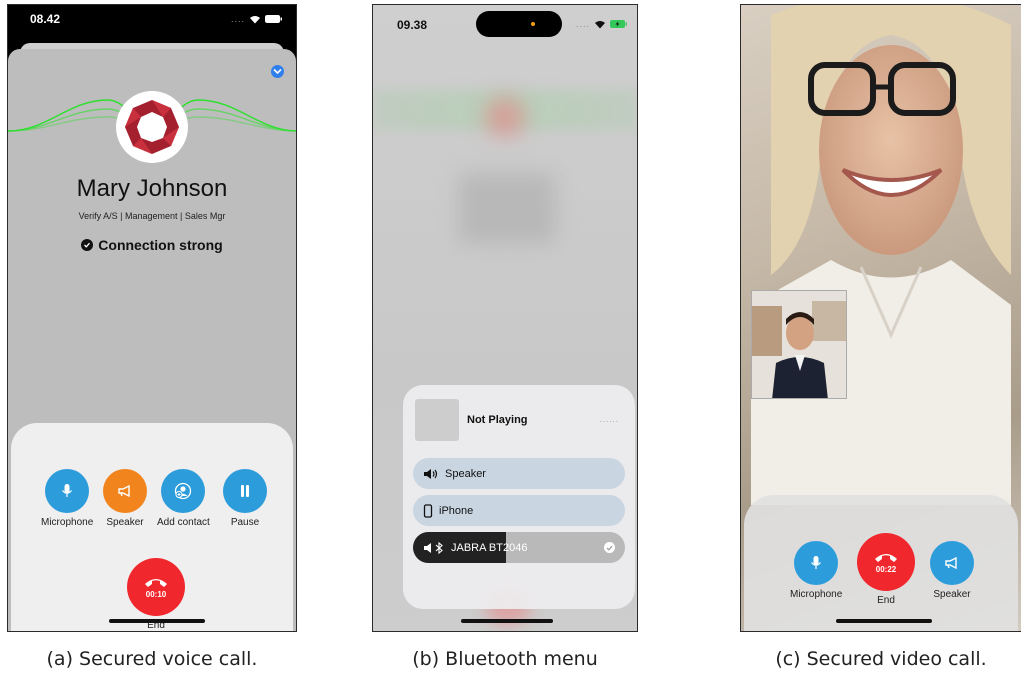 The image size is (1021, 675). What do you see at coordinates (618, 24) in the screenshot?
I see `battery-charging-icon` at bounding box center [618, 24].